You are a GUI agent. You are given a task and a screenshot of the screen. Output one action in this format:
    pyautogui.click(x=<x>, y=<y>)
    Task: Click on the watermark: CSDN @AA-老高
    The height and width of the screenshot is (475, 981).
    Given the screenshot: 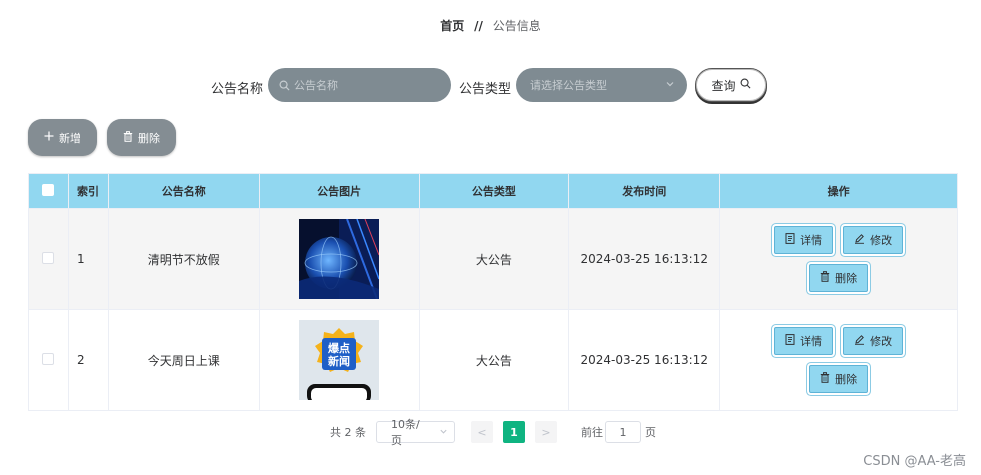 What is the action you would take?
    pyautogui.click(x=914, y=461)
    